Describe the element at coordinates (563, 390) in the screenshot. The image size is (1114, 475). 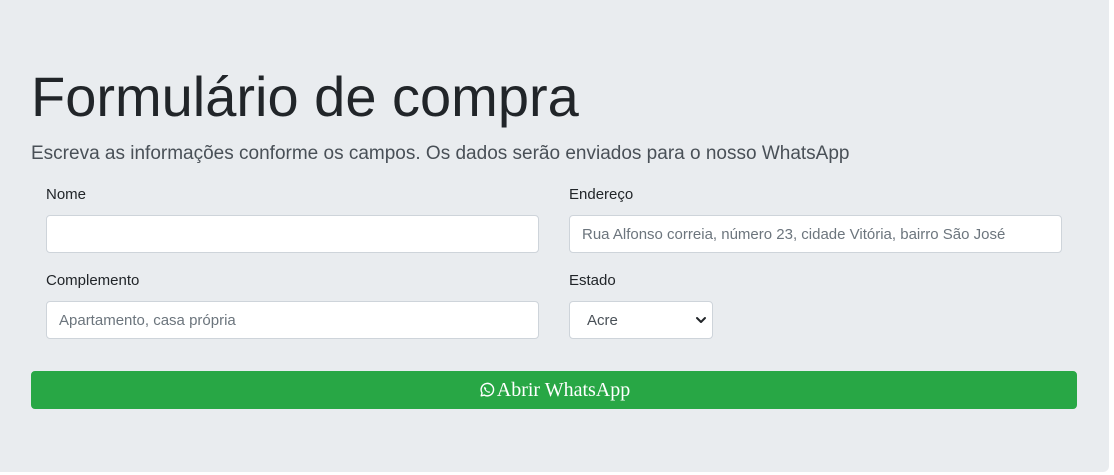
I see `open-whatsapp-label: Abrir WhatsApp` at that location.